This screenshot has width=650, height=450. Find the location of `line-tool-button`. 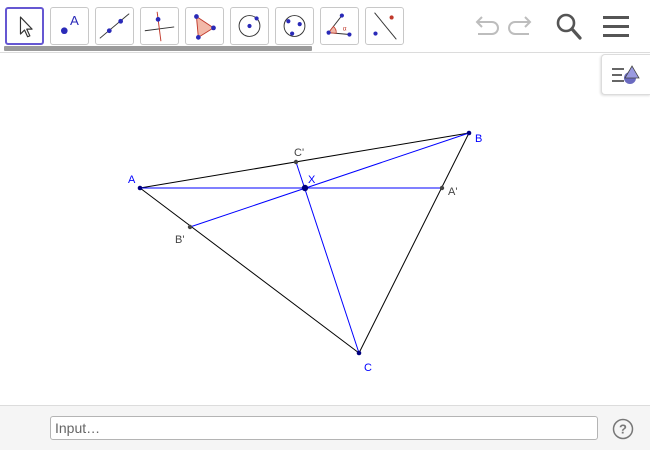

line-tool-button is located at coordinates (114, 26).